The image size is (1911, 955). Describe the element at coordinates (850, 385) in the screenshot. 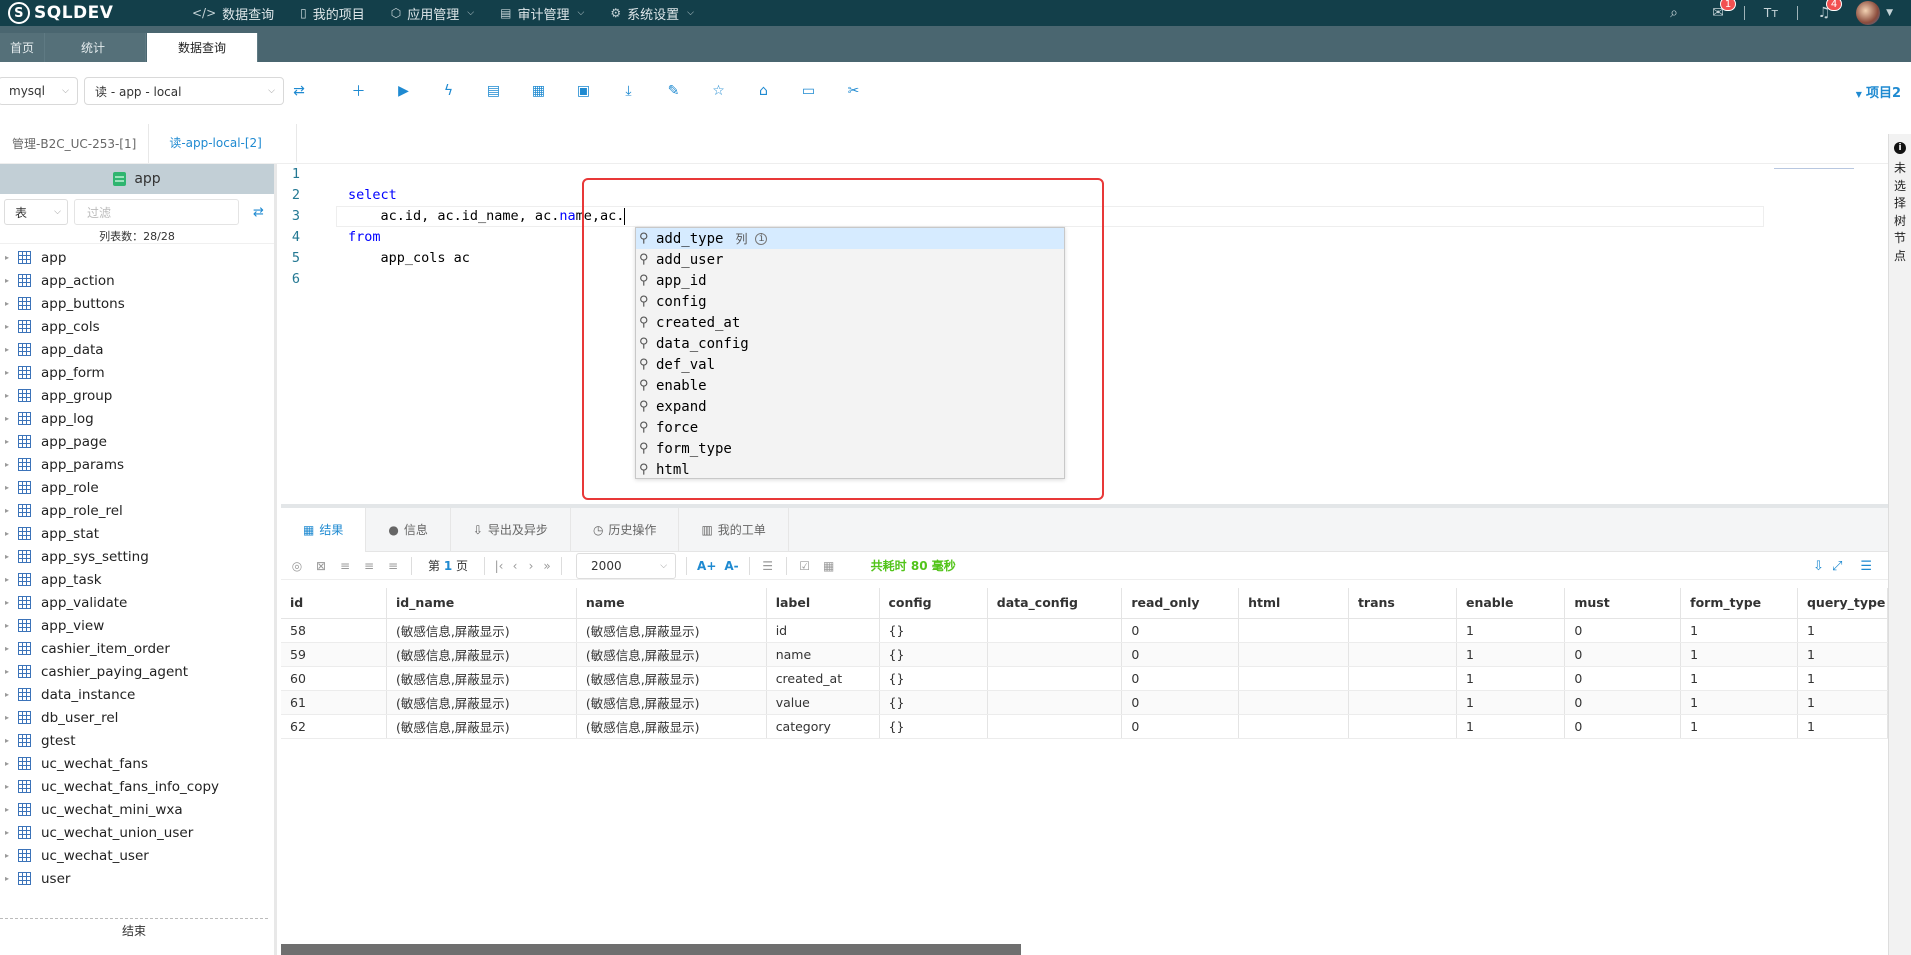

I see `suggestion-item: ⚲ enable` at that location.